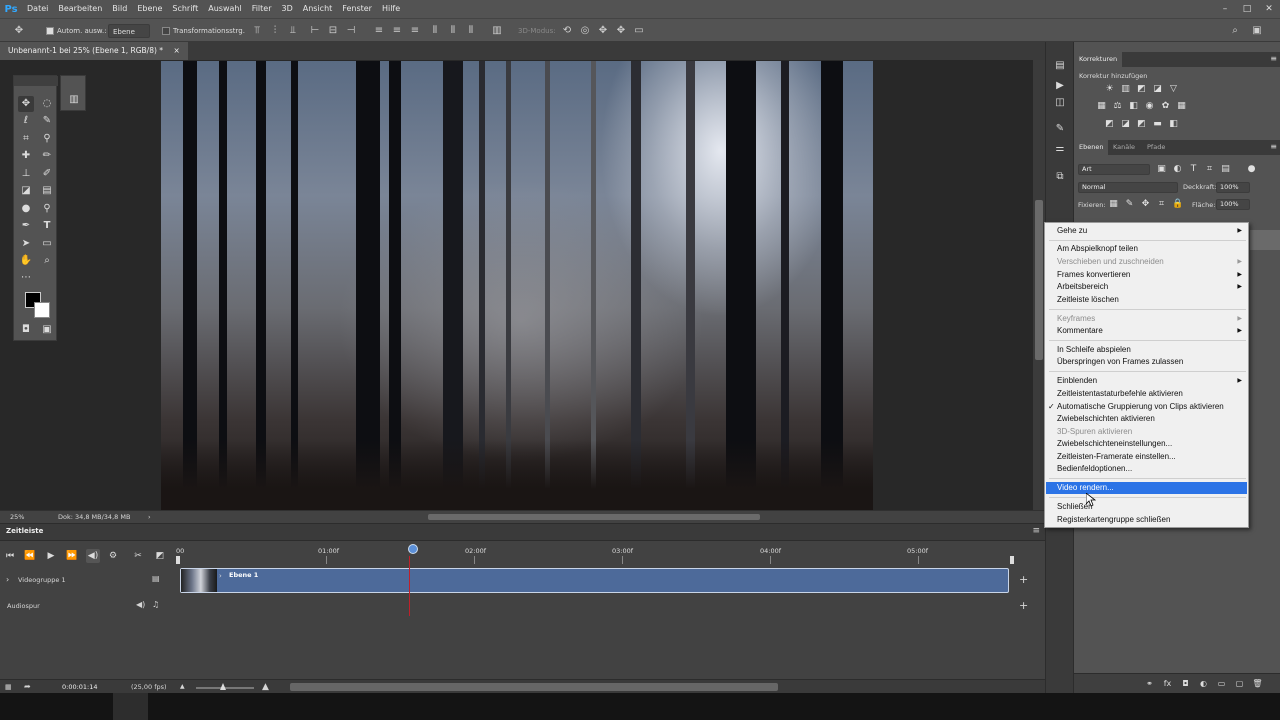 The height and width of the screenshot is (720, 1280). What do you see at coordinates (37, 9) in the screenshot?
I see `menu-datei: Datei` at bounding box center [37, 9].